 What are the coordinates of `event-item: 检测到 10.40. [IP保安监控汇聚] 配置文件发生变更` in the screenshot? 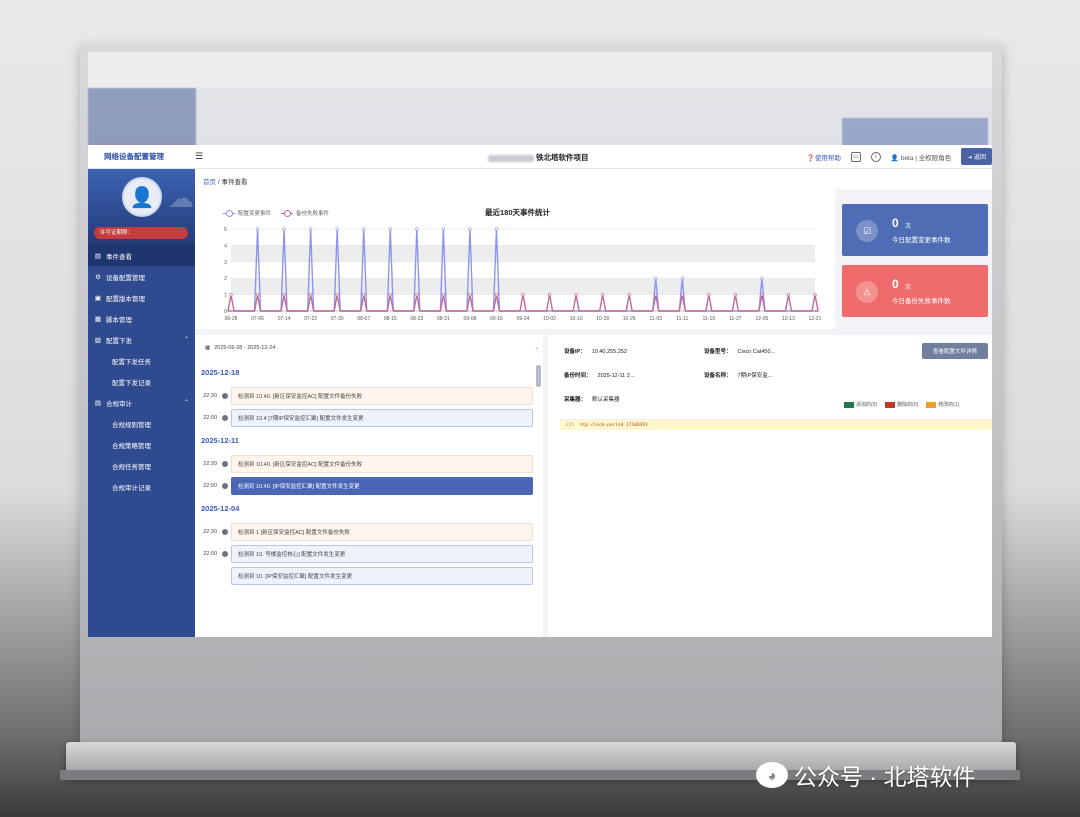 It's located at (382, 486).